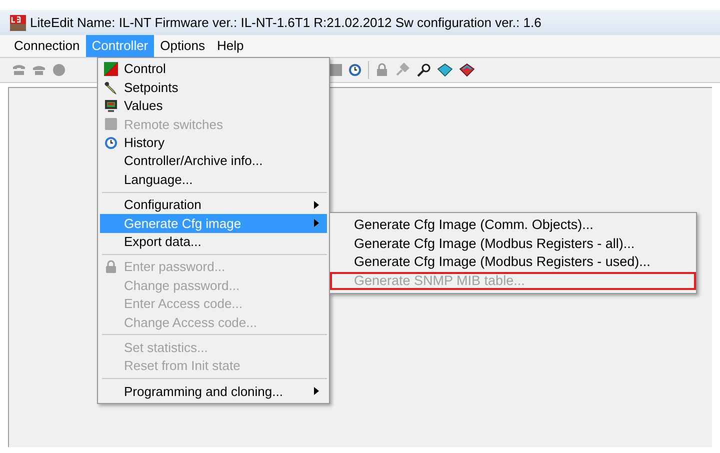 This screenshot has height=453, width=720. Describe the element at coordinates (213, 205) in the screenshot. I see `menu-item: Configuration` at that location.